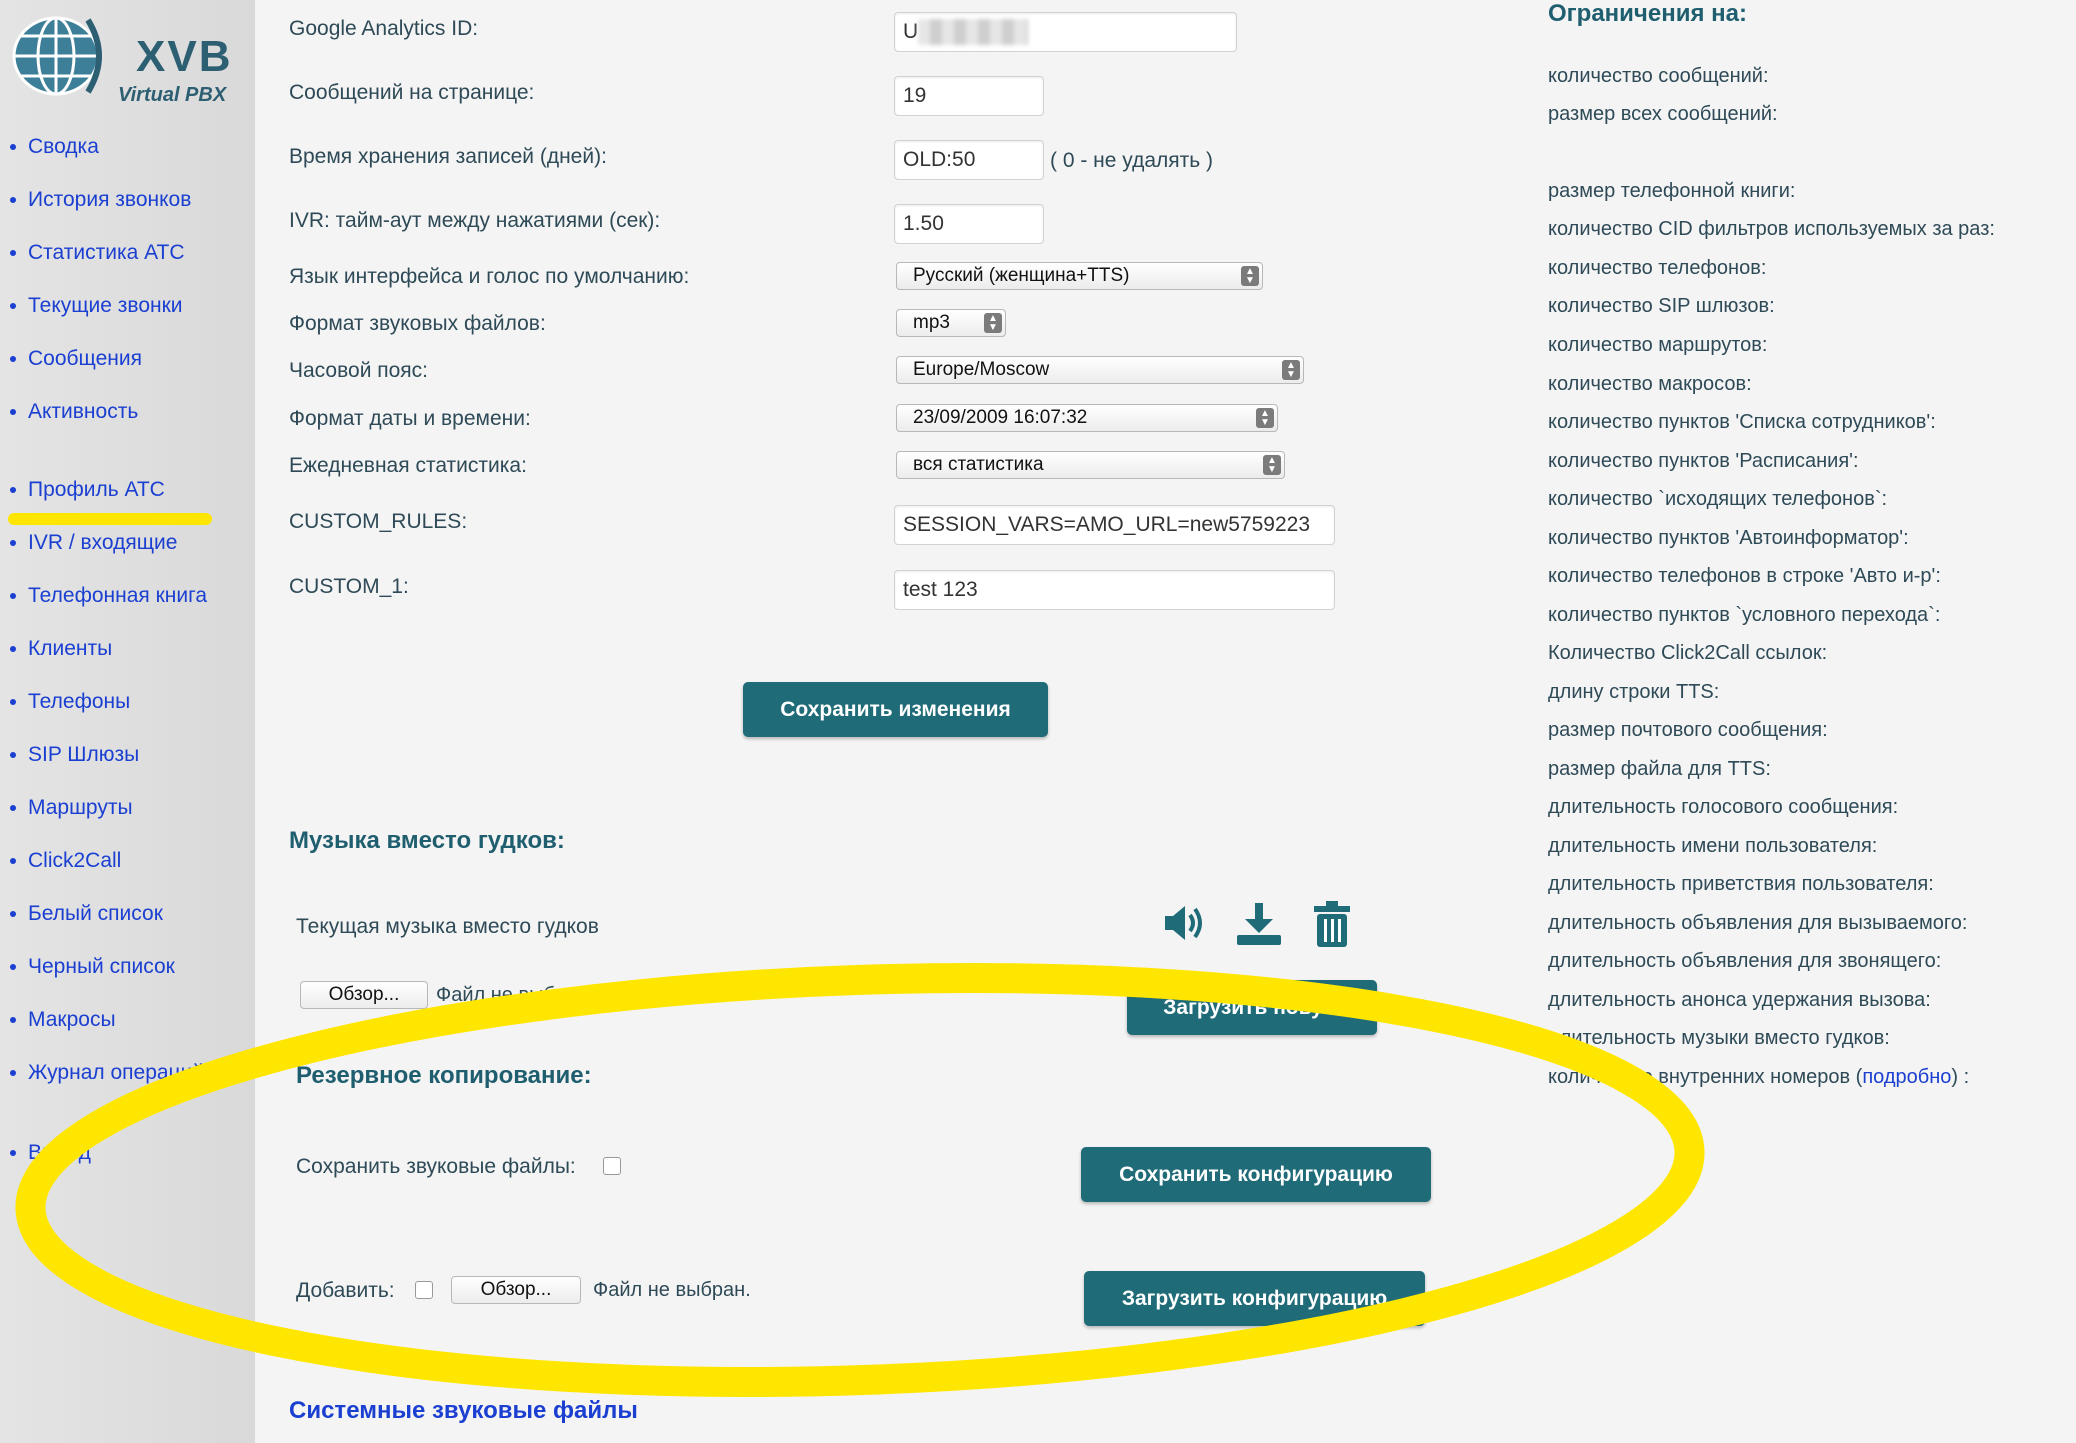 Image resolution: width=2076 pixels, height=1443 pixels. I want to click on speaker-icon, so click(1184, 923).